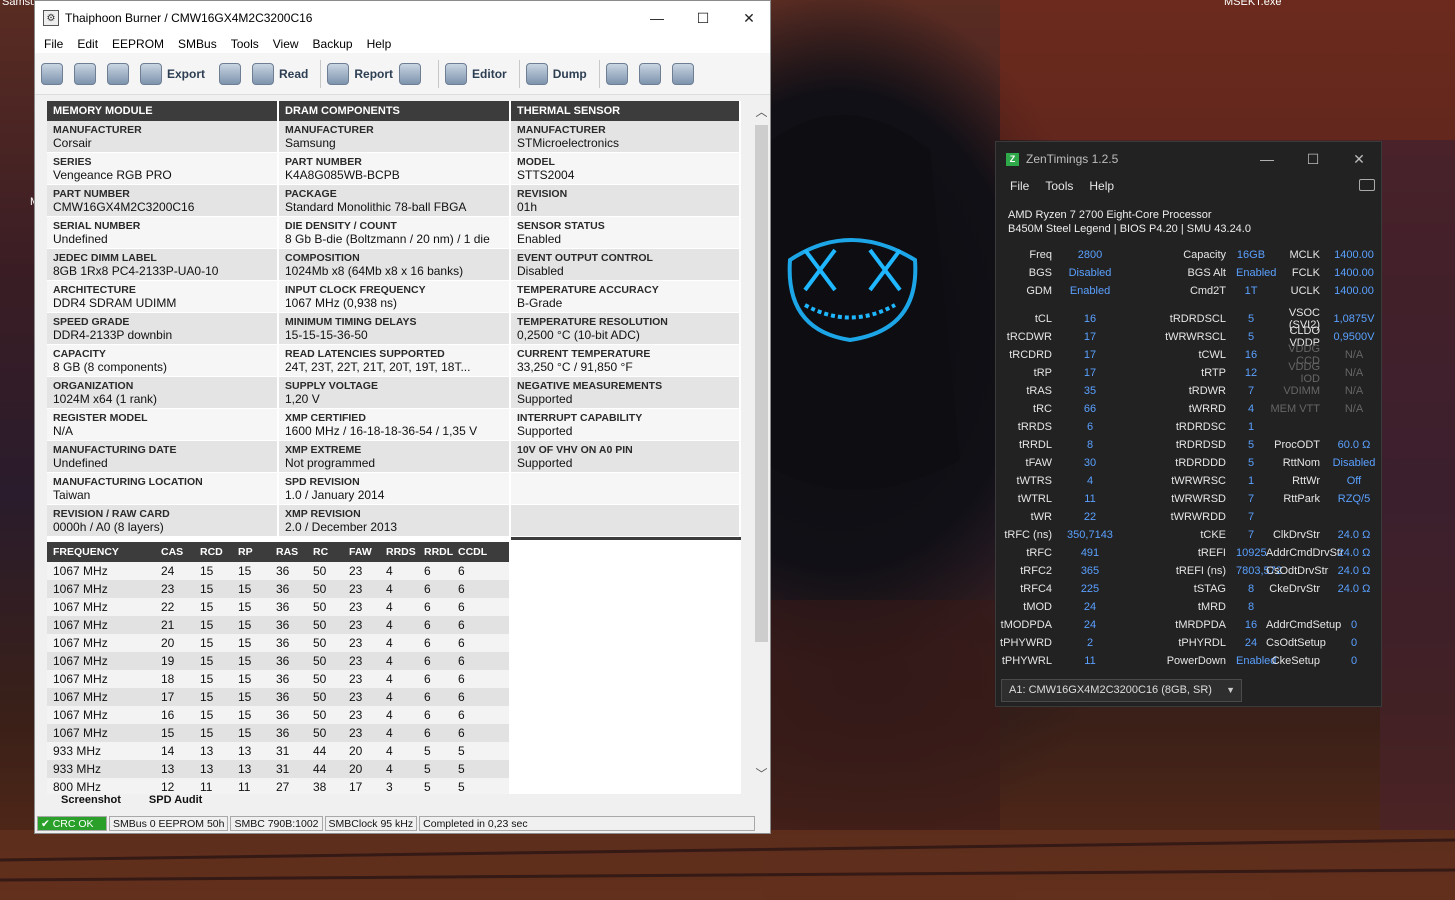  What do you see at coordinates (1090, 625) in the screenshot?
I see `timing-value: 24` at bounding box center [1090, 625].